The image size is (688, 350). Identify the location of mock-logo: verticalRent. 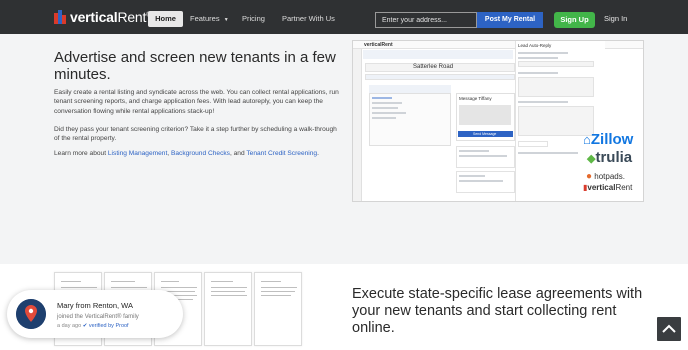
(378, 45).